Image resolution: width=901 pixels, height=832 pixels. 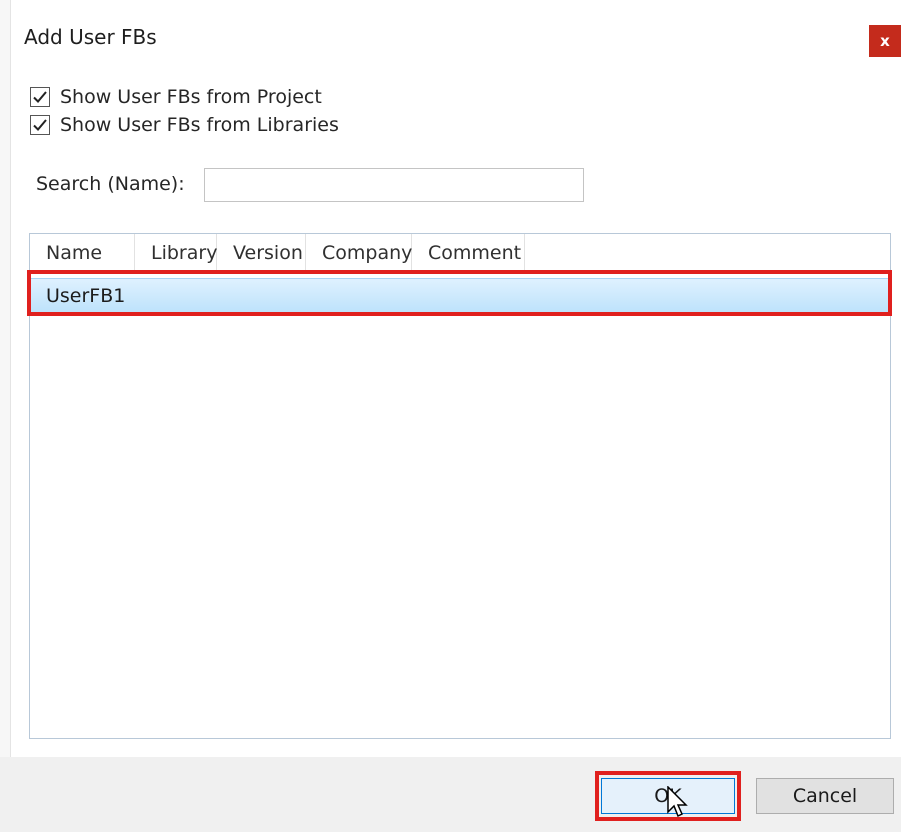 I want to click on list-header: Name Library Version Company Comment, so click(x=277, y=253).